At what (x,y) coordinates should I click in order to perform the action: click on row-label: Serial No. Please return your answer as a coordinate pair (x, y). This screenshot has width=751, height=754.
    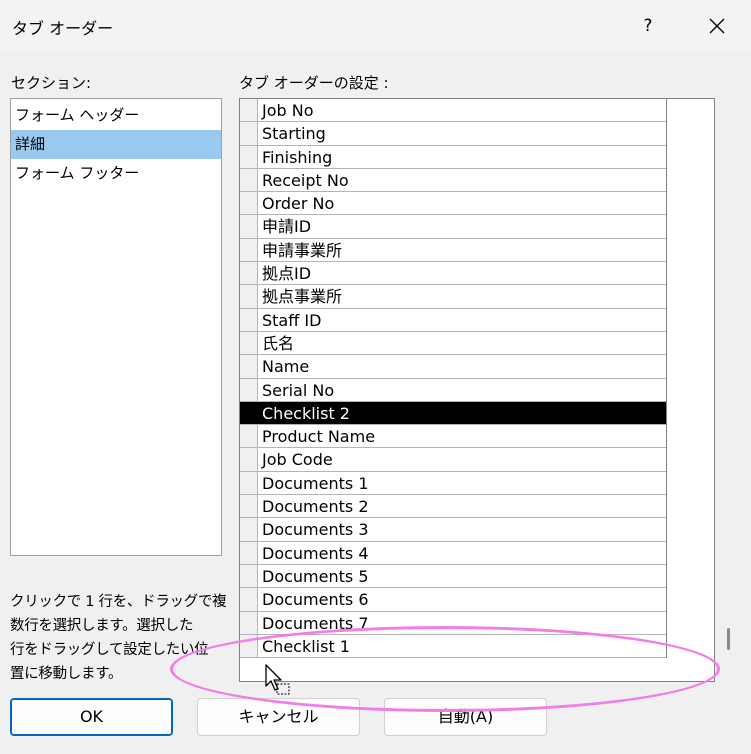
    Looking at the image, I should click on (298, 390).